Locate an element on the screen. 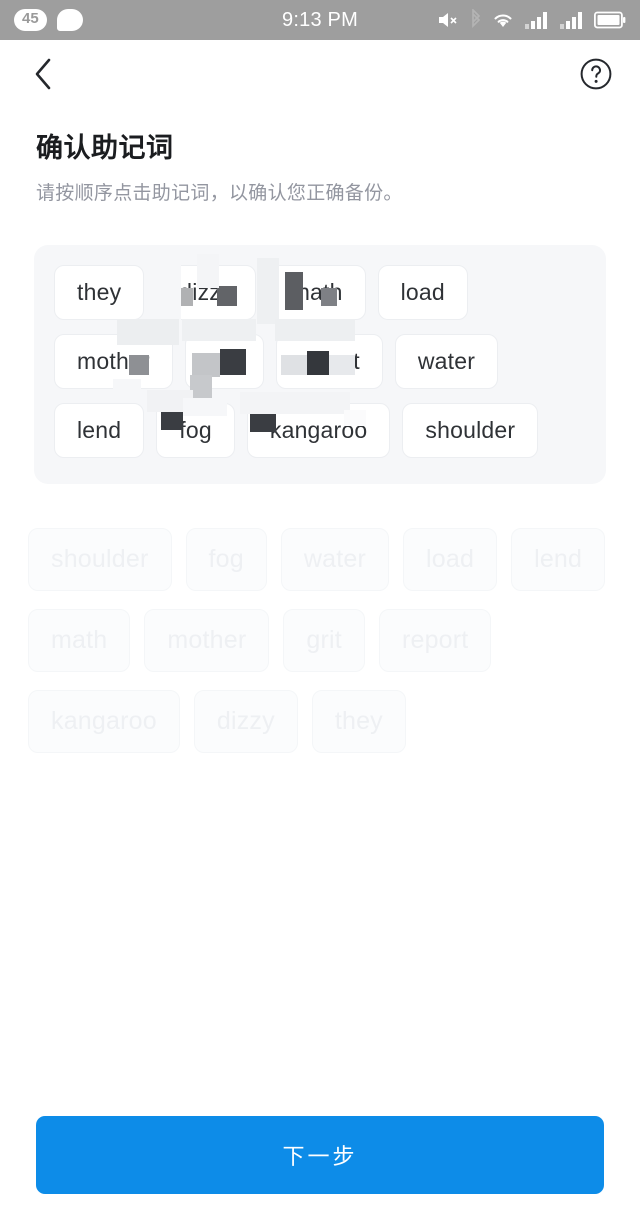 The height and width of the screenshot is (1220, 640). selected-word-chip: mother is located at coordinates (116, 362).